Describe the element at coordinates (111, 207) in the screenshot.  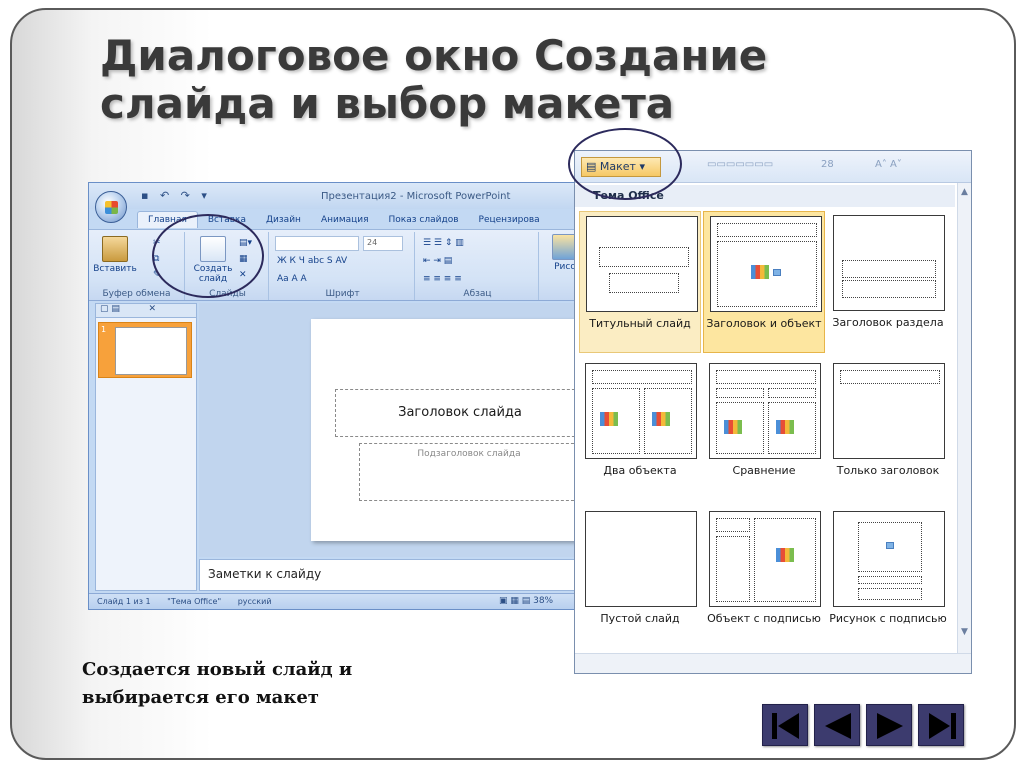
I see `office-button-icon` at that location.